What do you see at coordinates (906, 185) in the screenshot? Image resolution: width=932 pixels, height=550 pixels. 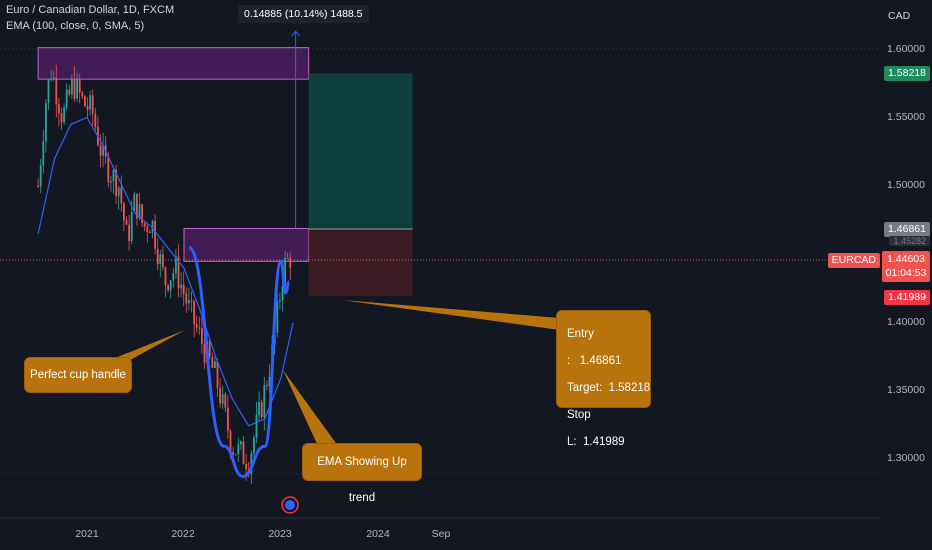 I see `y-tick: 1.50000` at bounding box center [906, 185].